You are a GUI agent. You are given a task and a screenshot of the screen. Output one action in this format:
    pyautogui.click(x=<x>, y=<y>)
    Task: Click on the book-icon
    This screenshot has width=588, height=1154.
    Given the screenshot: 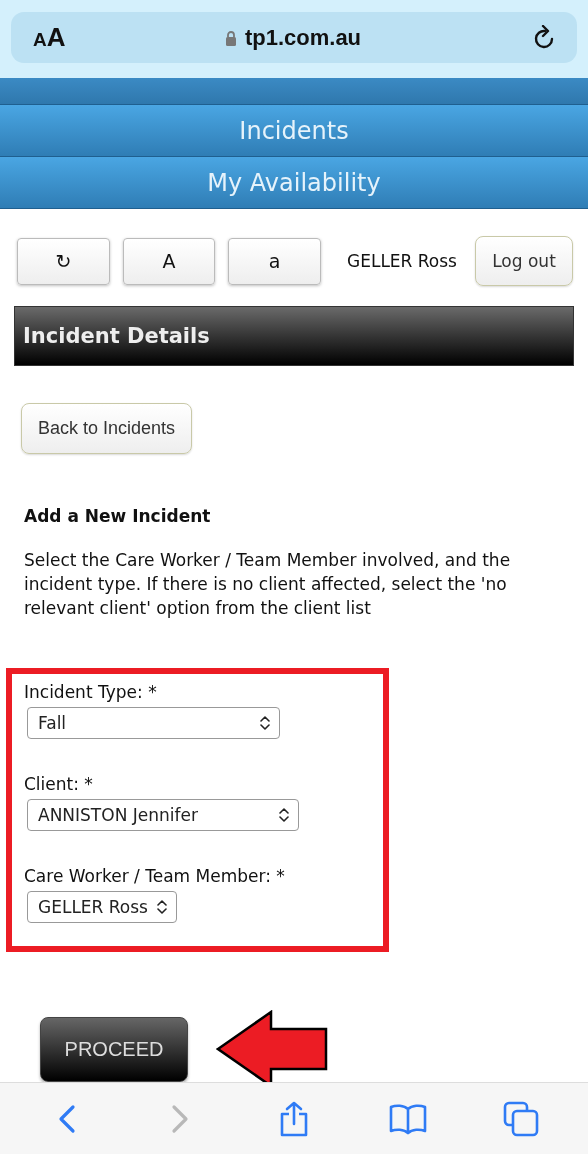 What is the action you would take?
    pyautogui.click(x=407, y=1118)
    